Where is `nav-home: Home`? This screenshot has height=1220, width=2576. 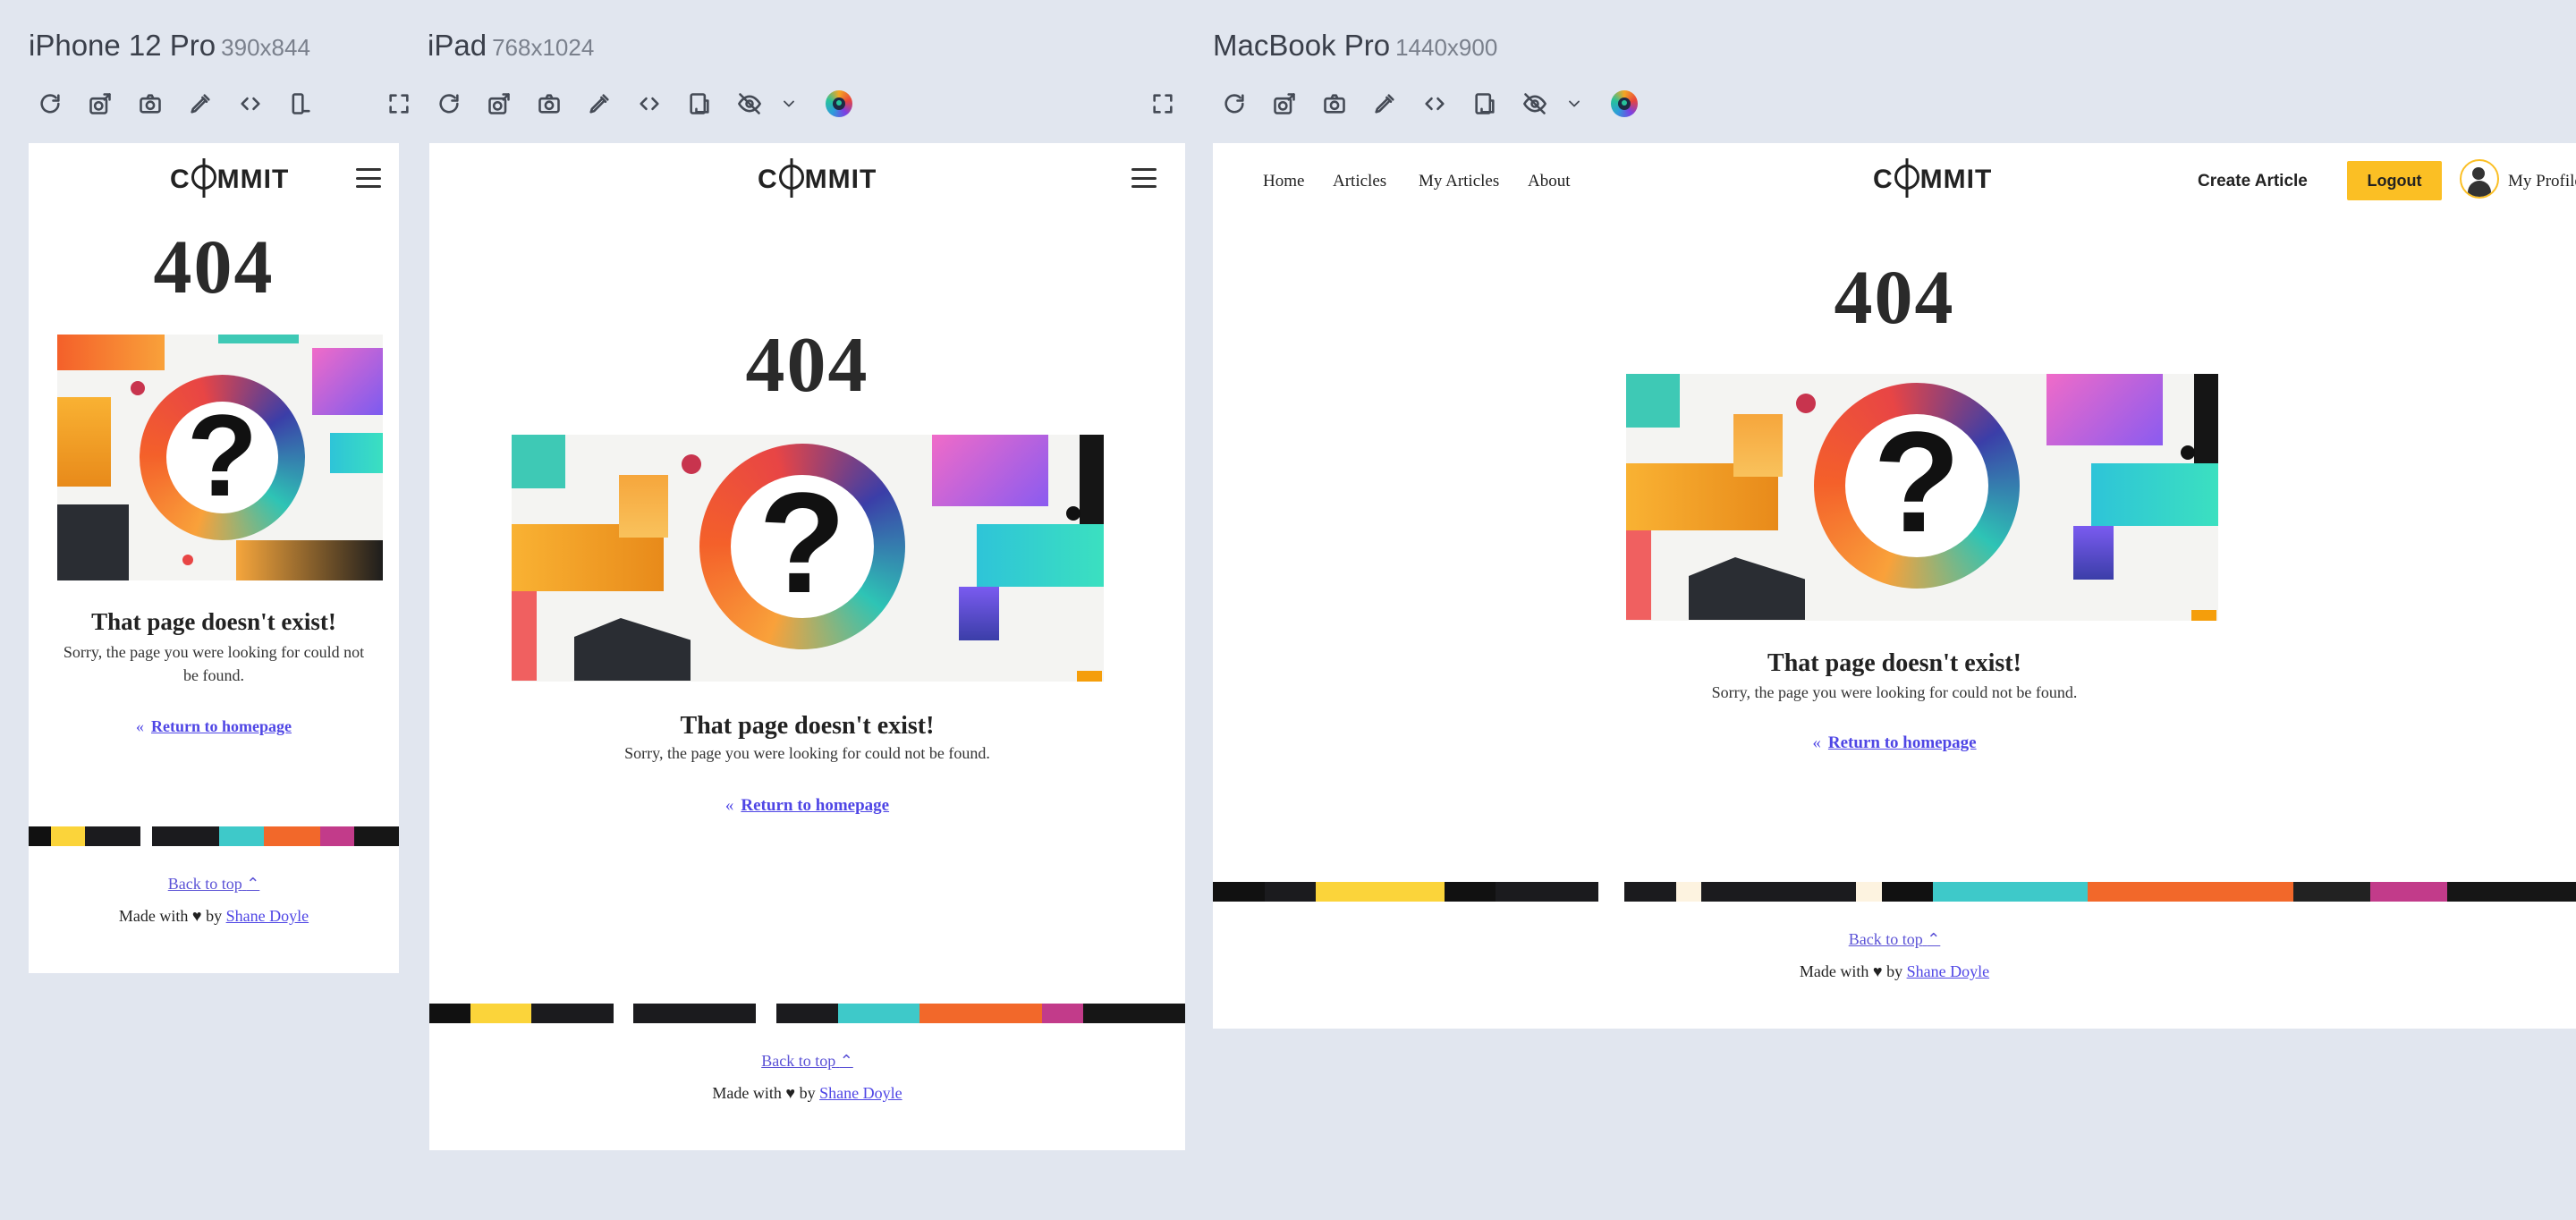 nav-home: Home is located at coordinates (1283, 181).